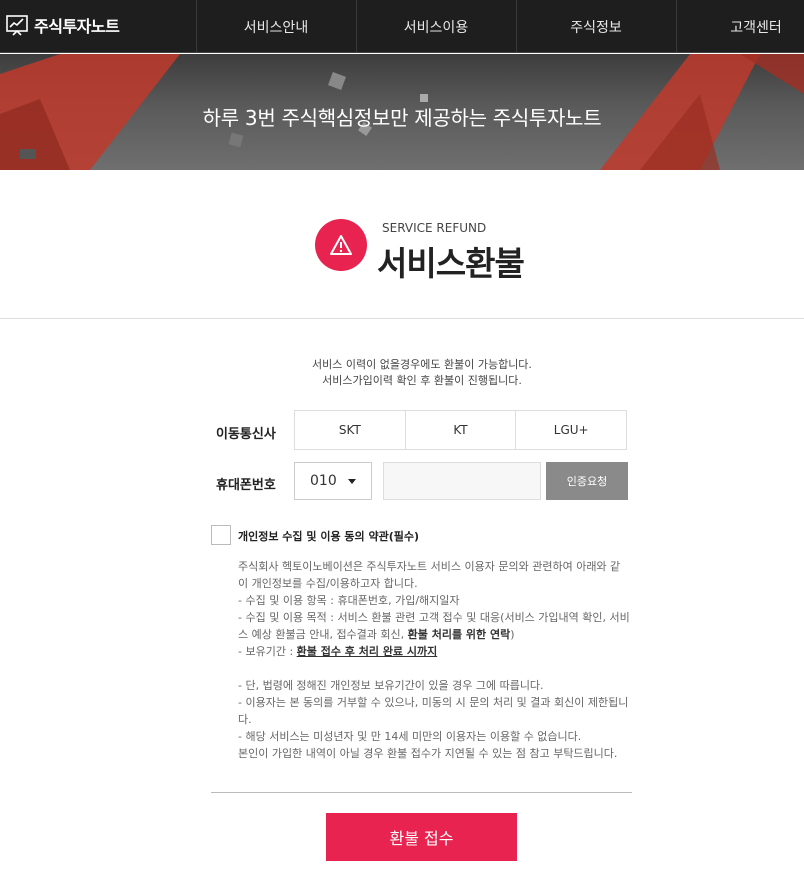 The height and width of the screenshot is (871, 804). Describe the element at coordinates (349, 600) in the screenshot. I see `terms-item-collect: - 수집 및 이용 항목 : 휴대폰번호, 가입/해지일자` at that location.